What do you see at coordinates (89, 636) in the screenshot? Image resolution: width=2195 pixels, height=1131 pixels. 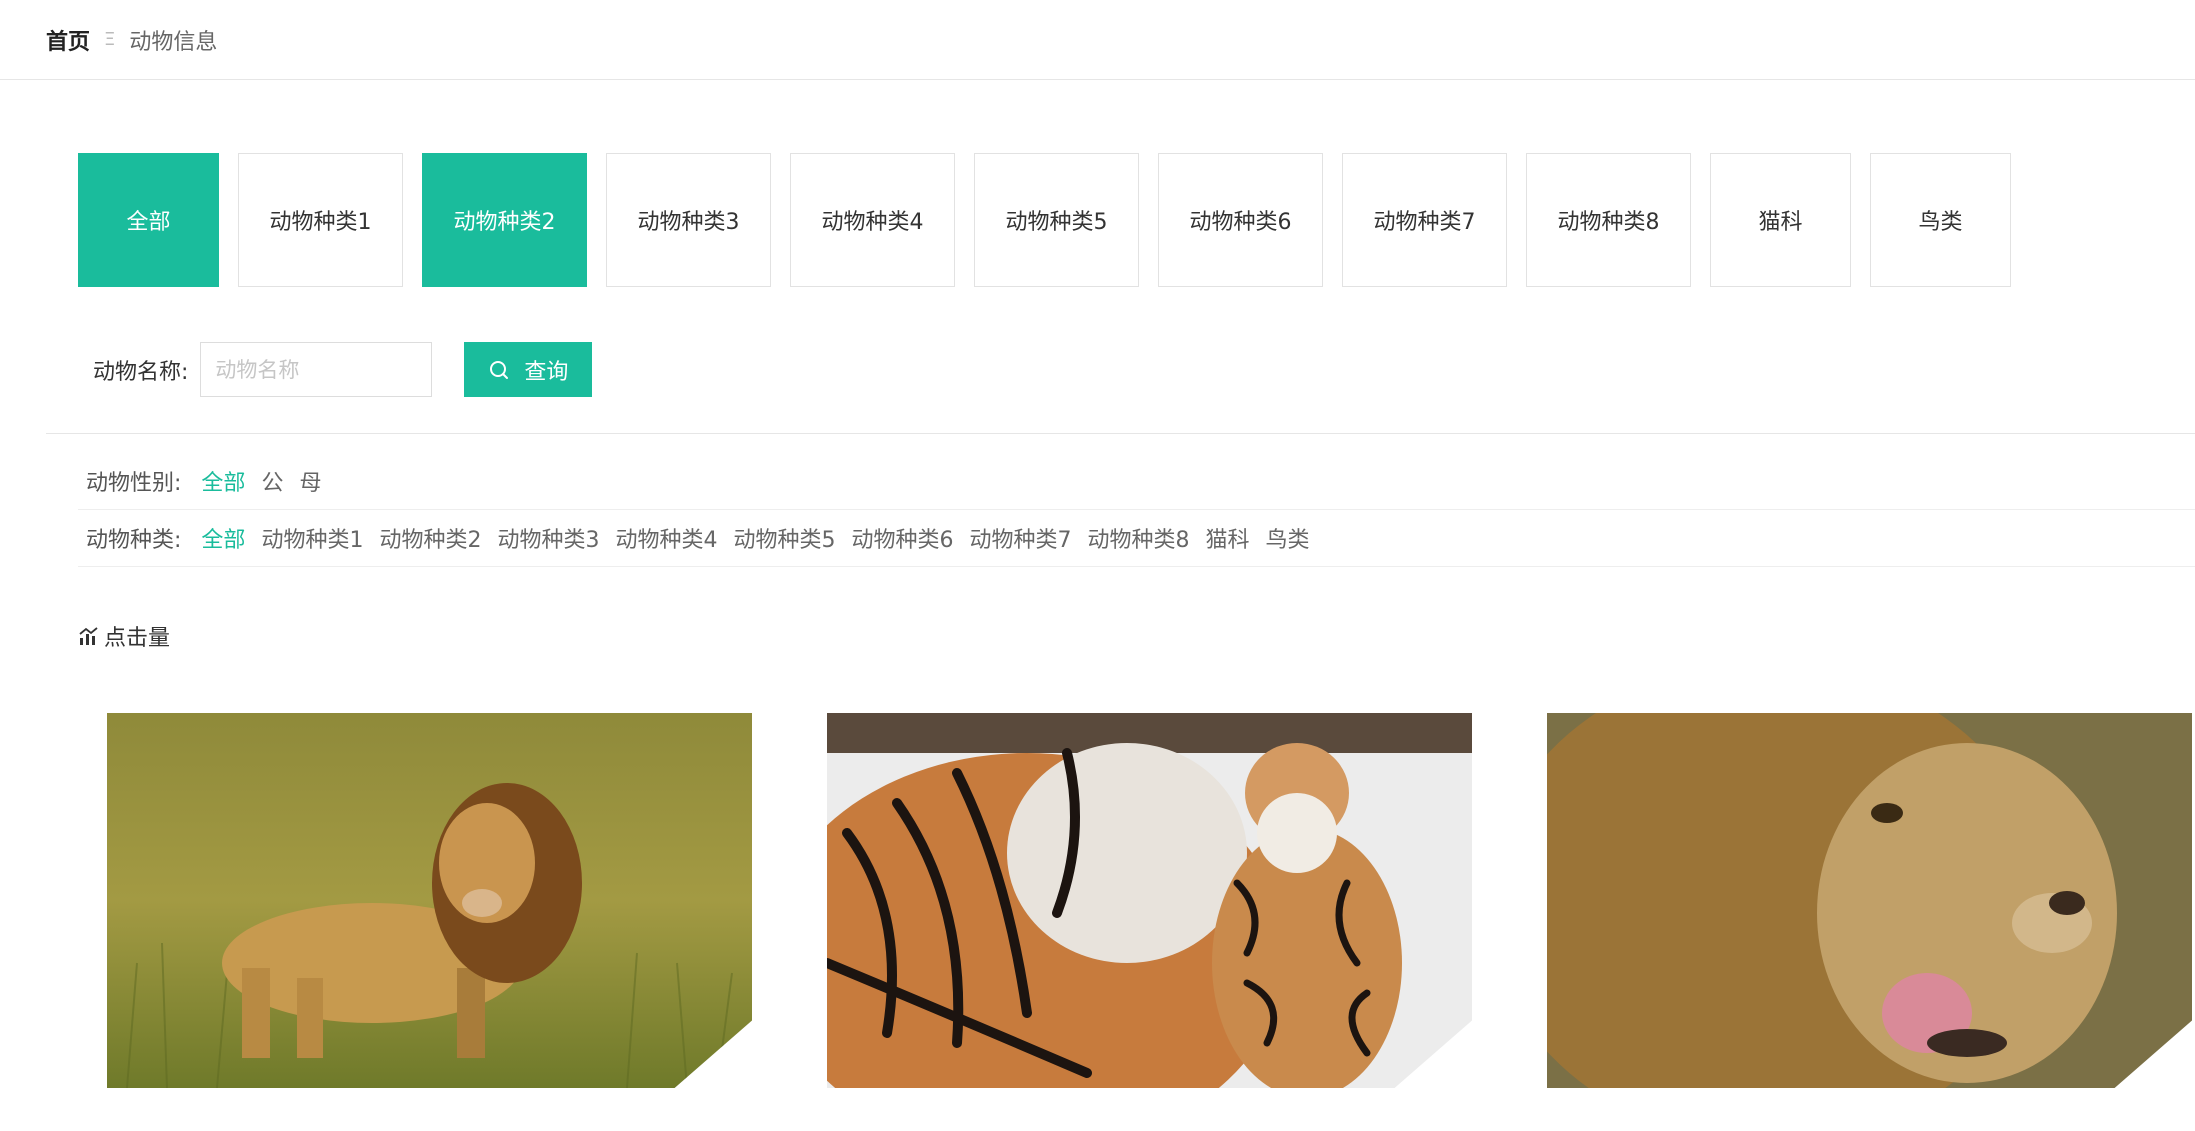 I see `bar-chart-icon` at bounding box center [89, 636].